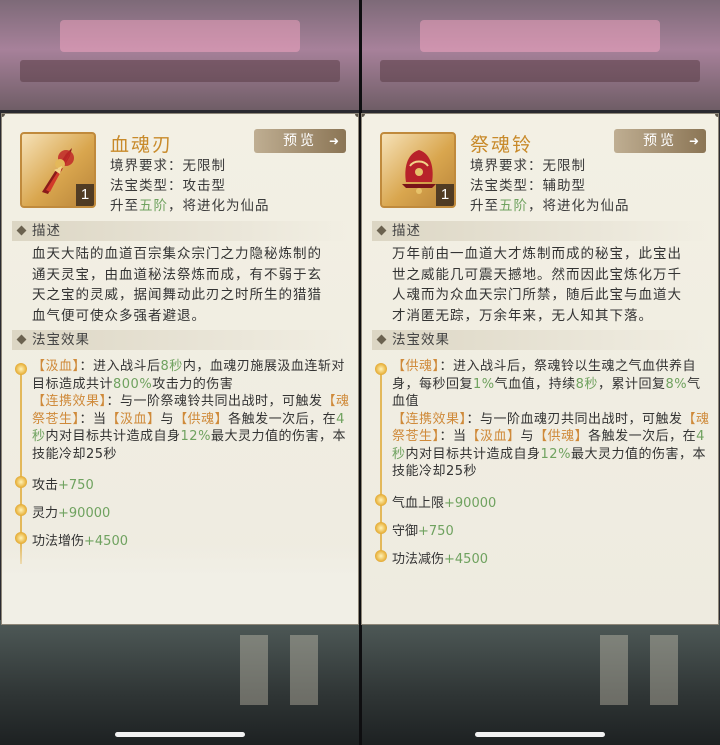 This screenshot has width=720, height=745. Describe the element at coordinates (502, 145) in the screenshot. I see `treasure-name: 祭魂铃` at that location.